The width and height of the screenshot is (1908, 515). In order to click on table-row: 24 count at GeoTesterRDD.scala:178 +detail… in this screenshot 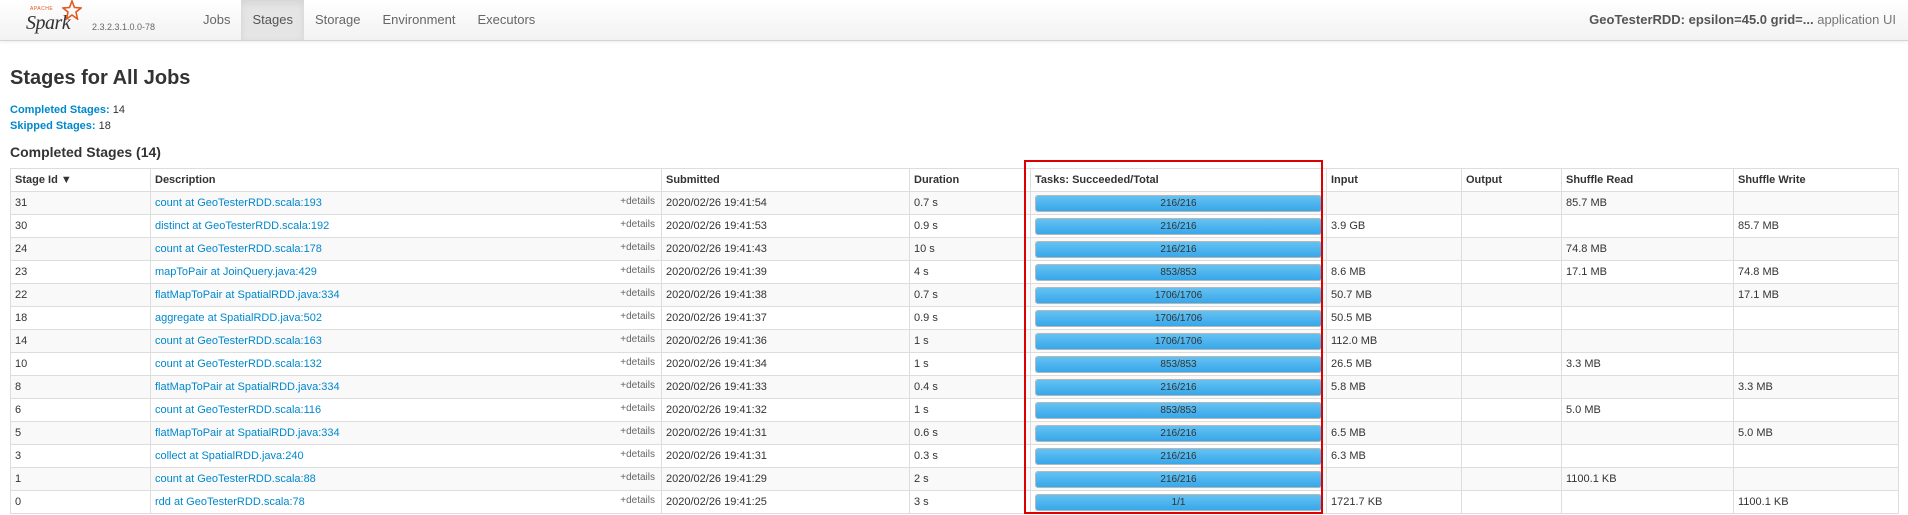, I will do `click(954, 249)`.